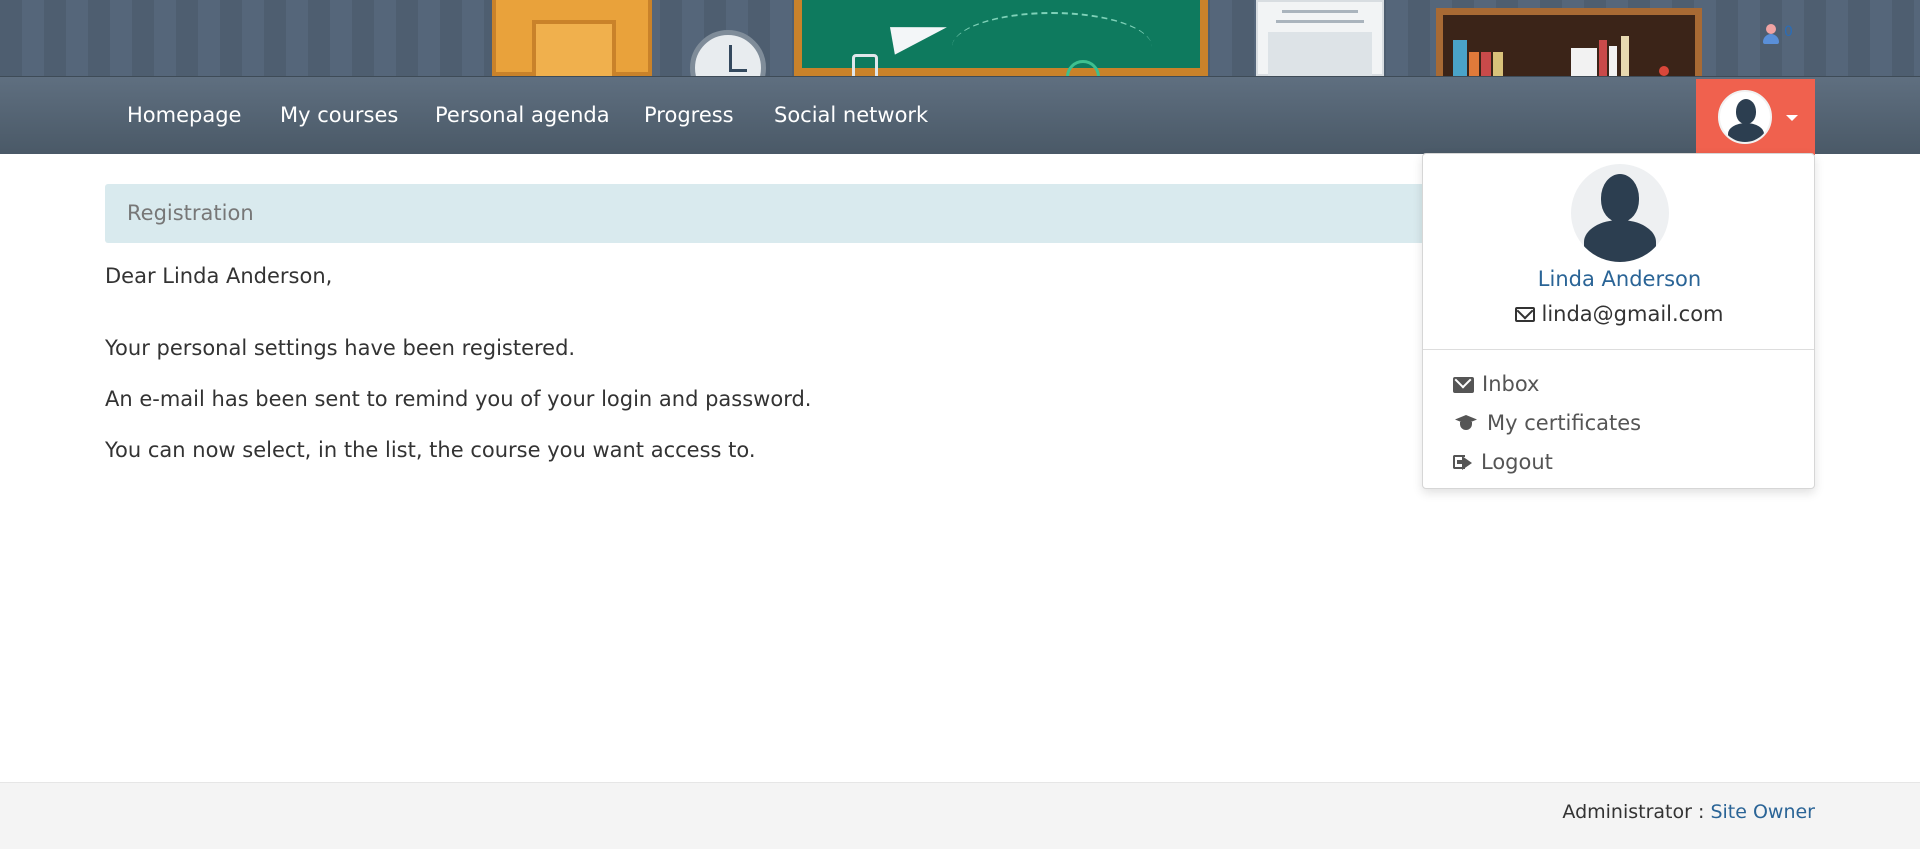  I want to click on footer-admin-label: Administrator :, so click(1633, 812).